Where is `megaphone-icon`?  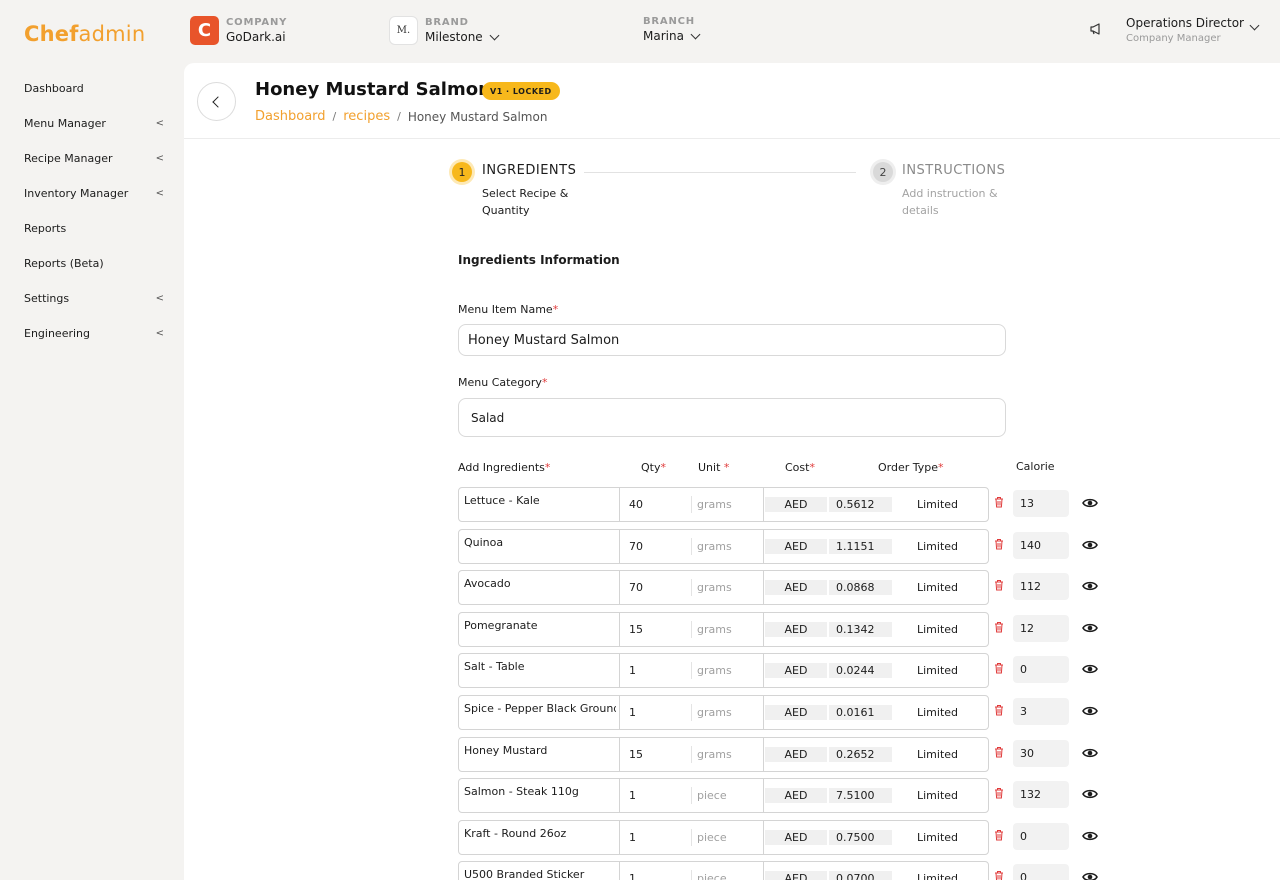 megaphone-icon is located at coordinates (1096, 29).